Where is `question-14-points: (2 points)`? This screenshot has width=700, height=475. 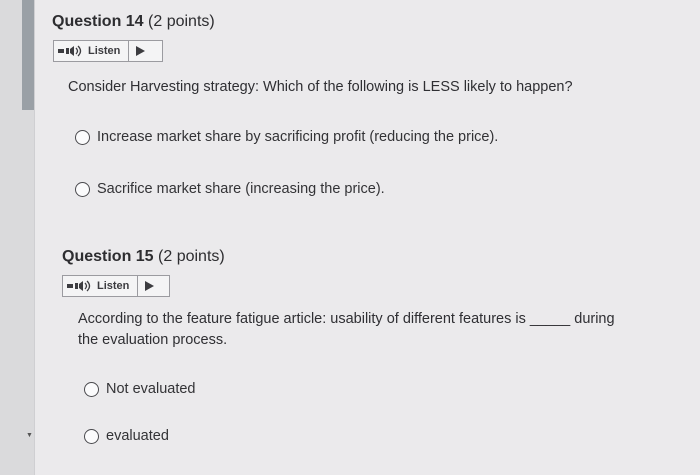
question-14-points: (2 points) is located at coordinates (181, 21).